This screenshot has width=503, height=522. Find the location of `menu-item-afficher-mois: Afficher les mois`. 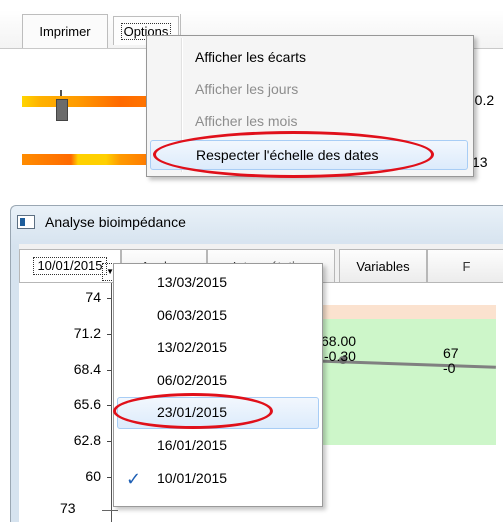

menu-item-afficher-mois: Afficher les mois is located at coordinates (309, 121).